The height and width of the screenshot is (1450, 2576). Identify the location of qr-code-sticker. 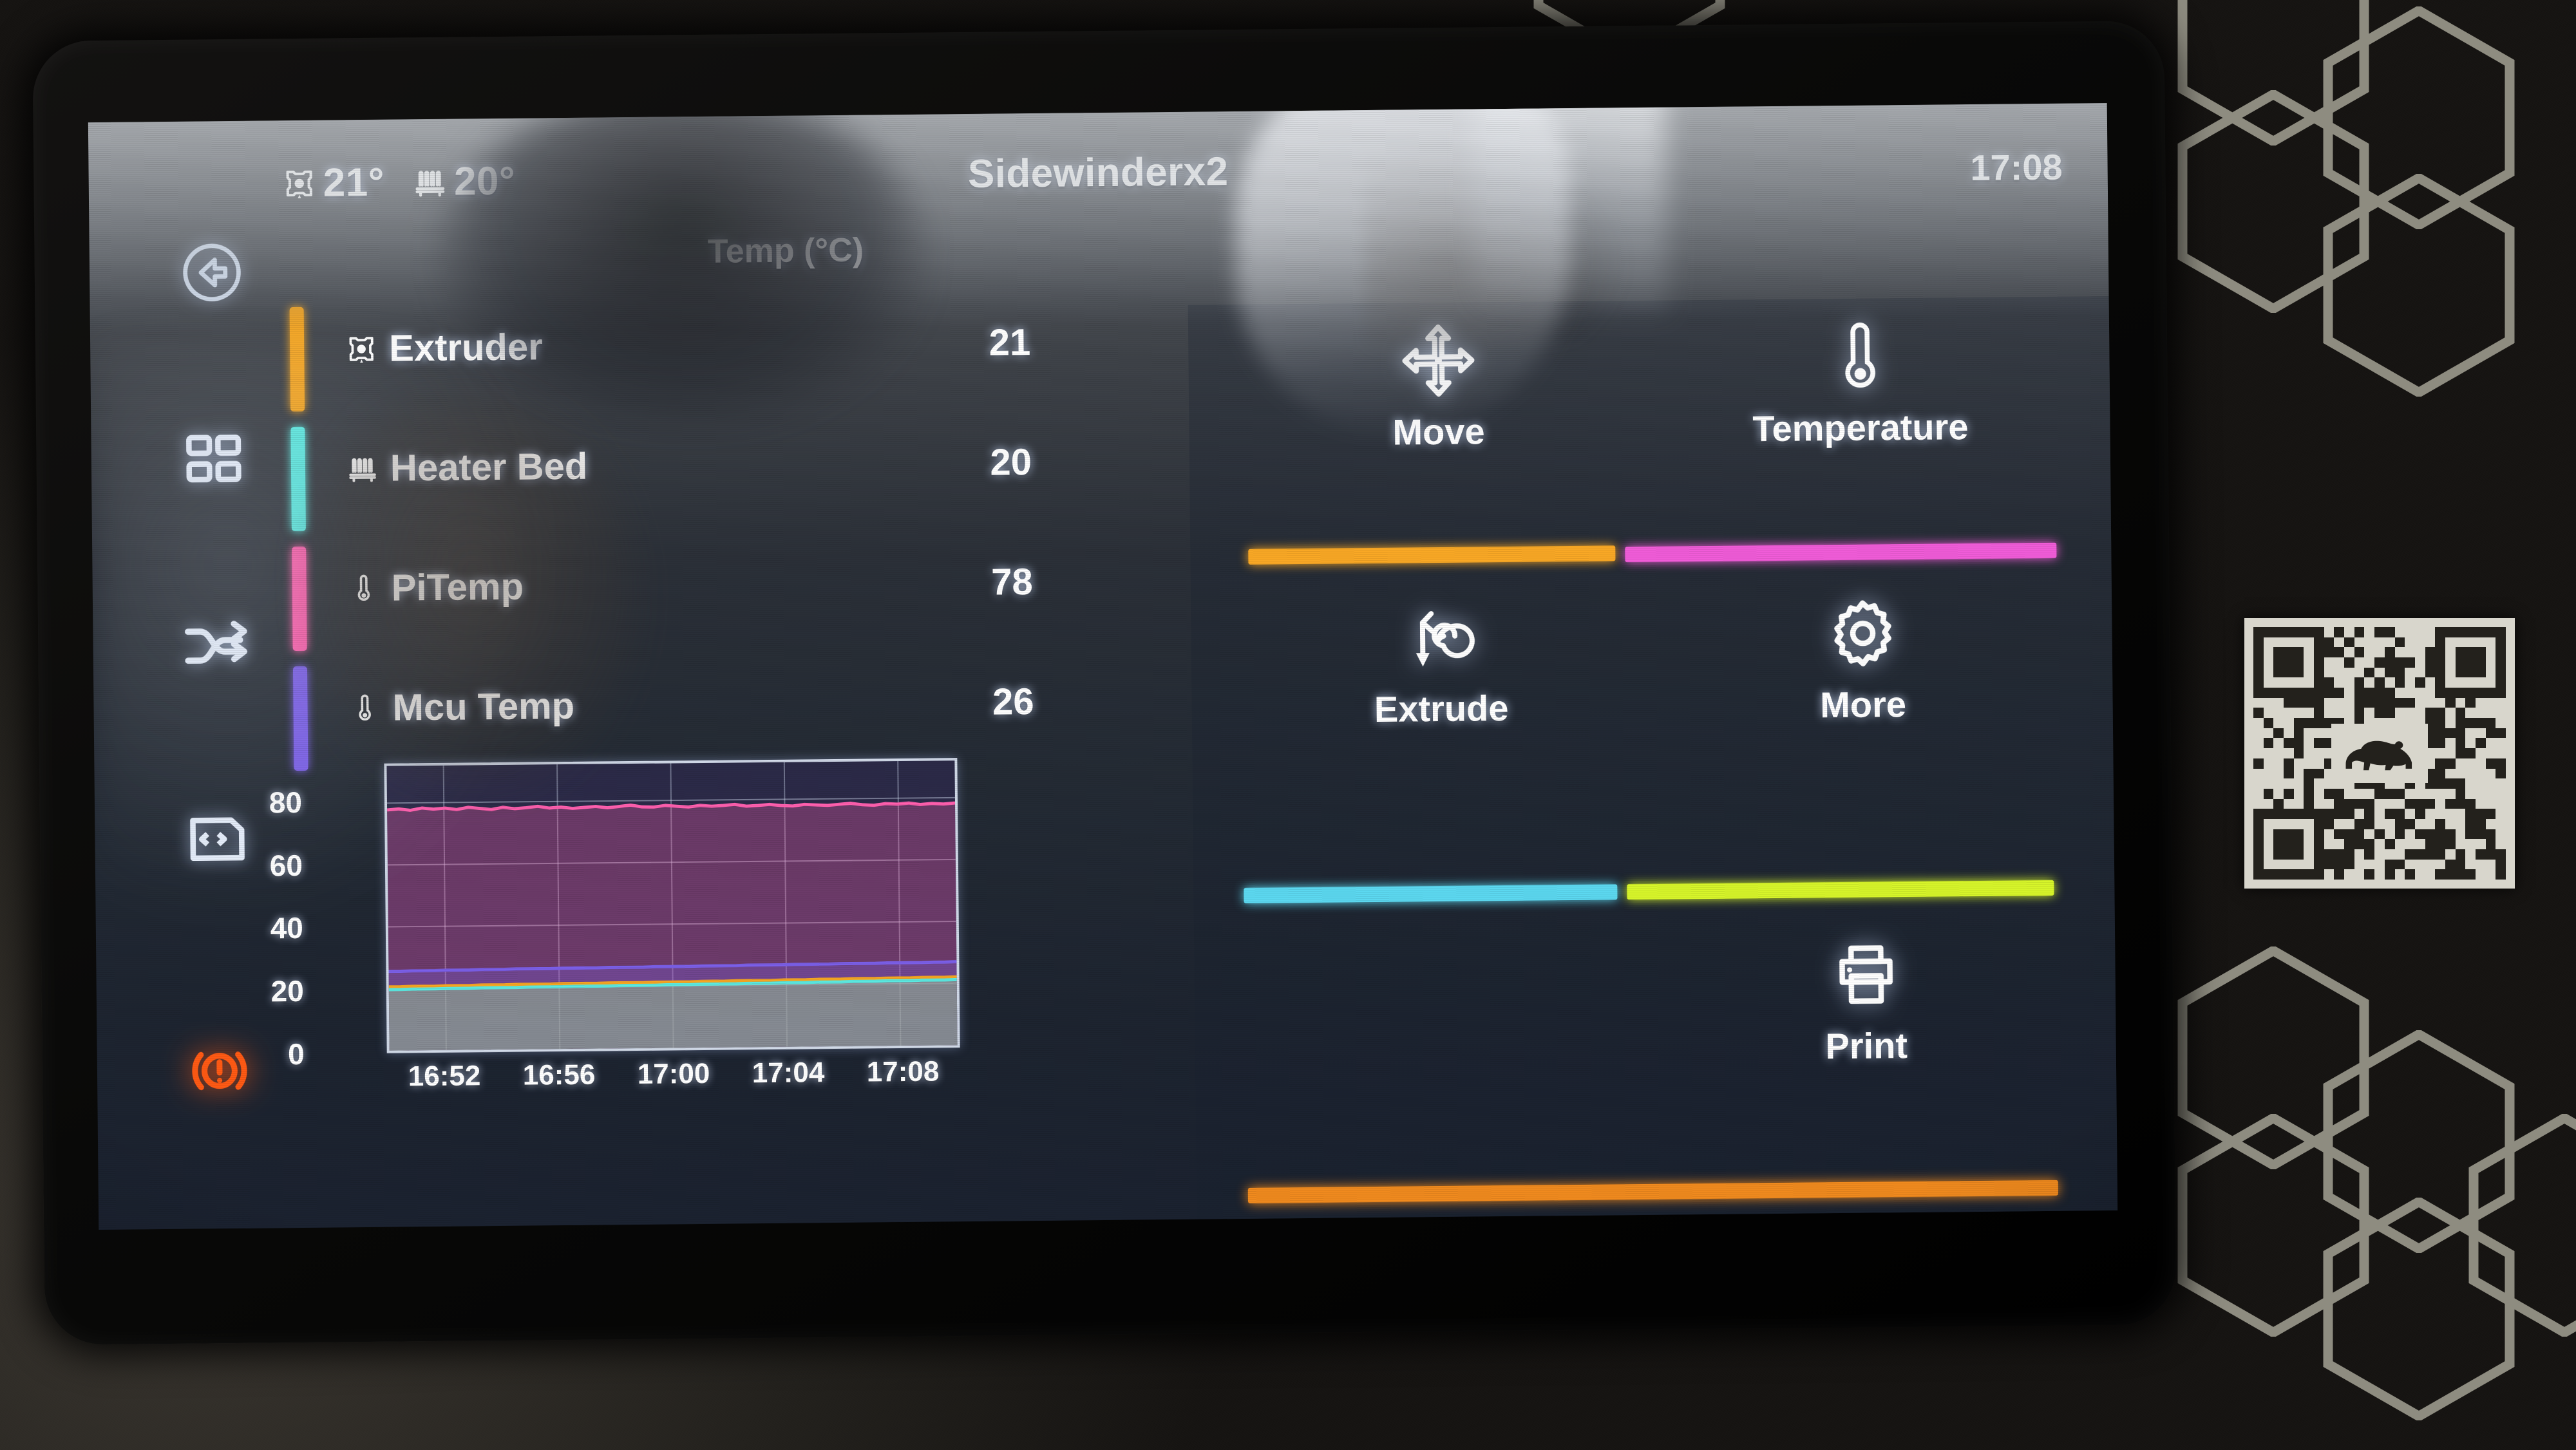
(2379, 754).